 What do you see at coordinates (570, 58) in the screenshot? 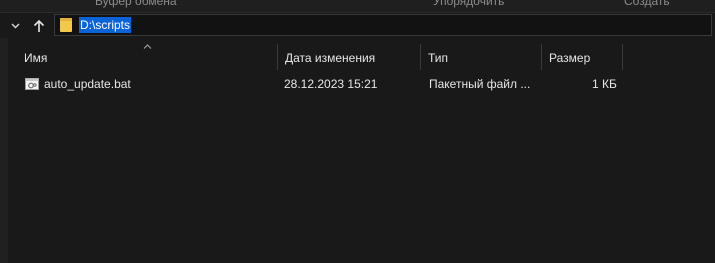
I see `column-header-size-label: Размер` at bounding box center [570, 58].